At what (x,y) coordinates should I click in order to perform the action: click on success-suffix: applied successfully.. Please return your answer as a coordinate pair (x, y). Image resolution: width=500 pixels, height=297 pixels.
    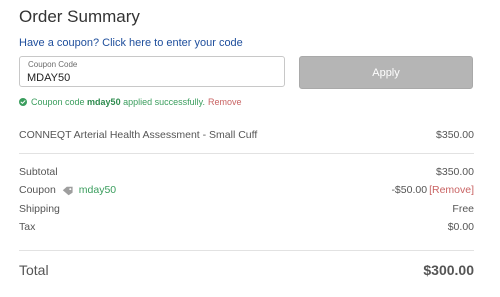
    Looking at the image, I should click on (162, 102).